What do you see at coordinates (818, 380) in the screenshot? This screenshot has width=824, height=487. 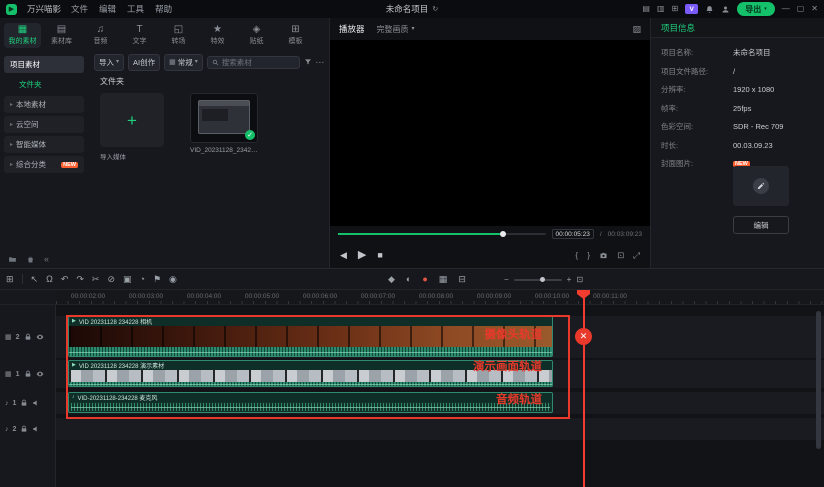 I see `vertical-scrollbar` at bounding box center [818, 380].